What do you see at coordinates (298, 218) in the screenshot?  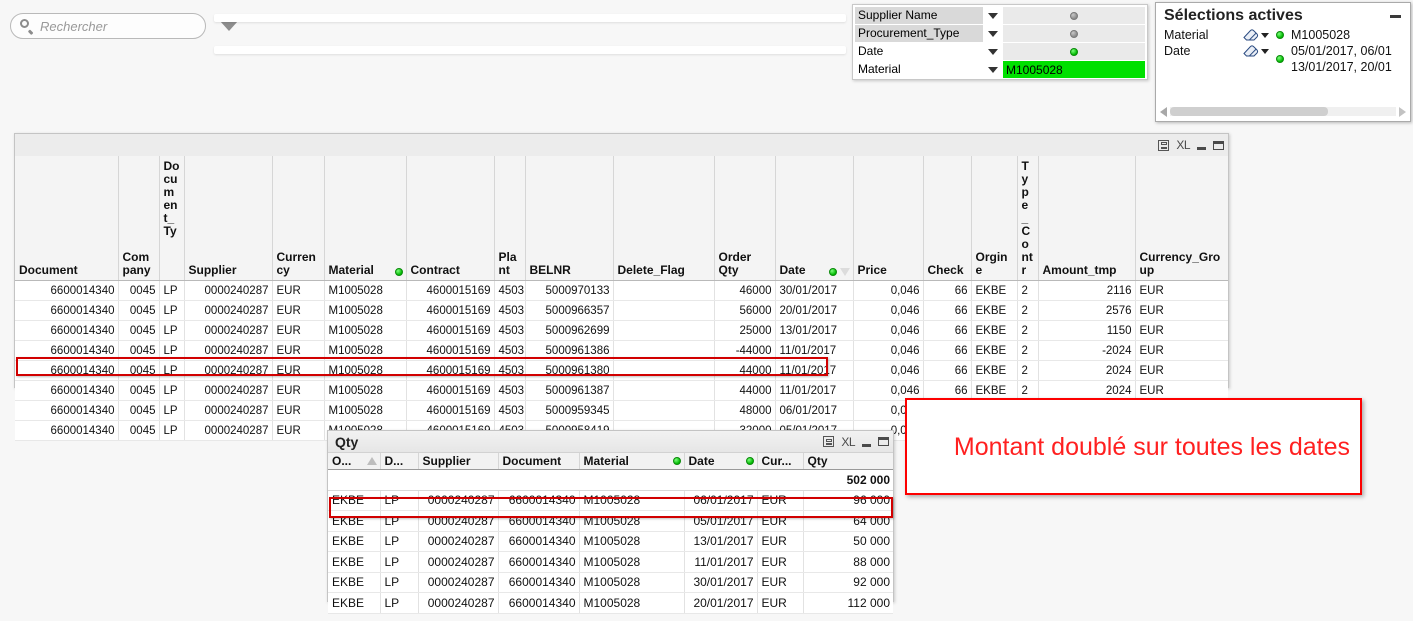 I see `column-header-currency: Currency` at bounding box center [298, 218].